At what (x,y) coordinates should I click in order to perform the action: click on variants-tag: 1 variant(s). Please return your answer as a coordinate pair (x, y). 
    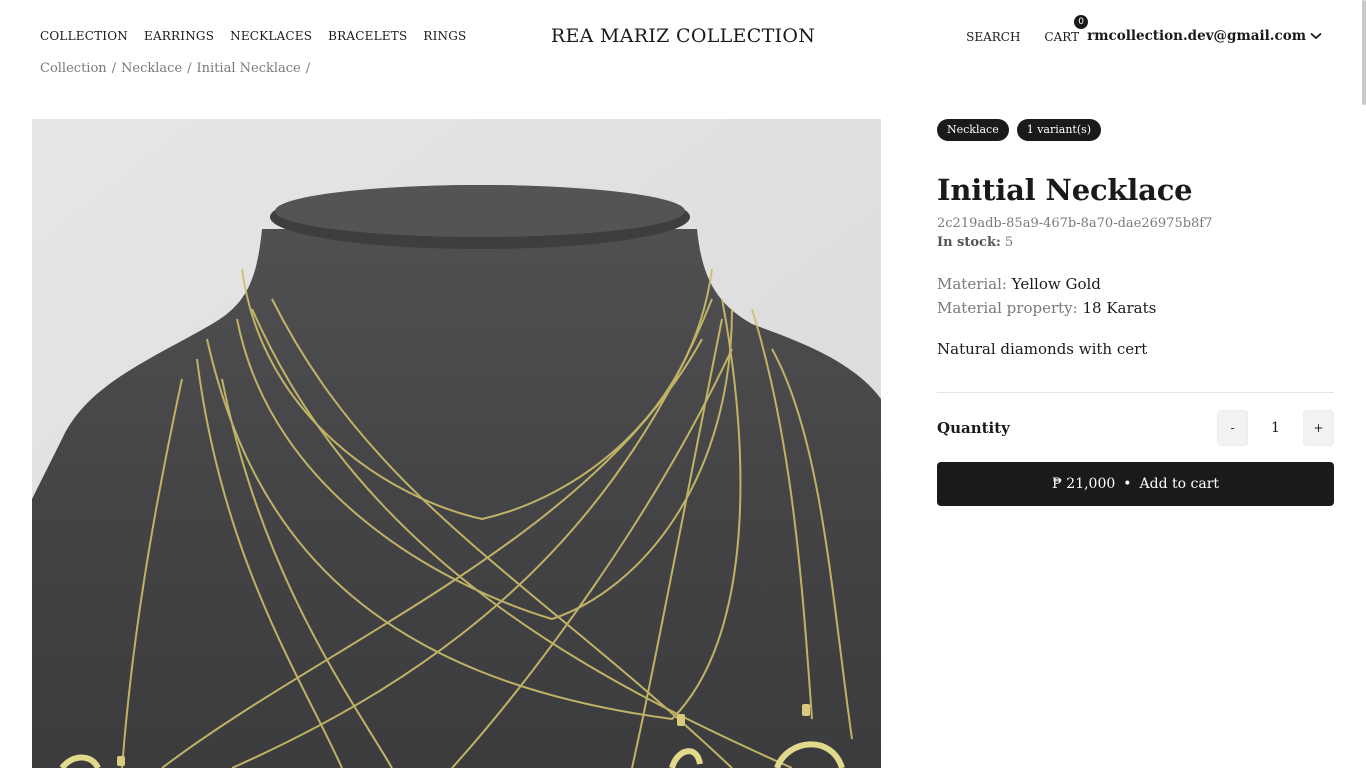
    Looking at the image, I should click on (1059, 130).